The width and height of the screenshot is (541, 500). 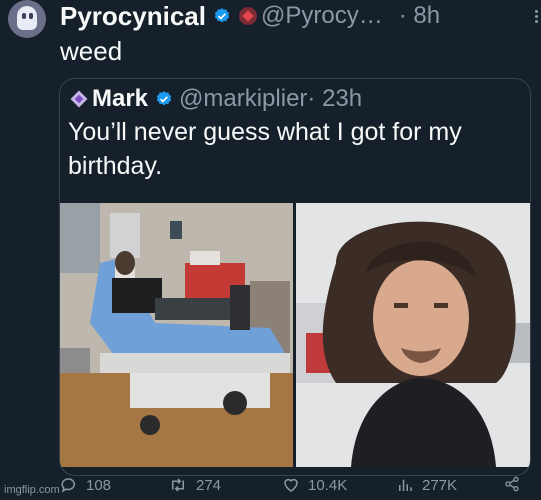 What do you see at coordinates (537, 17) in the screenshot?
I see `more-options-icon` at bounding box center [537, 17].